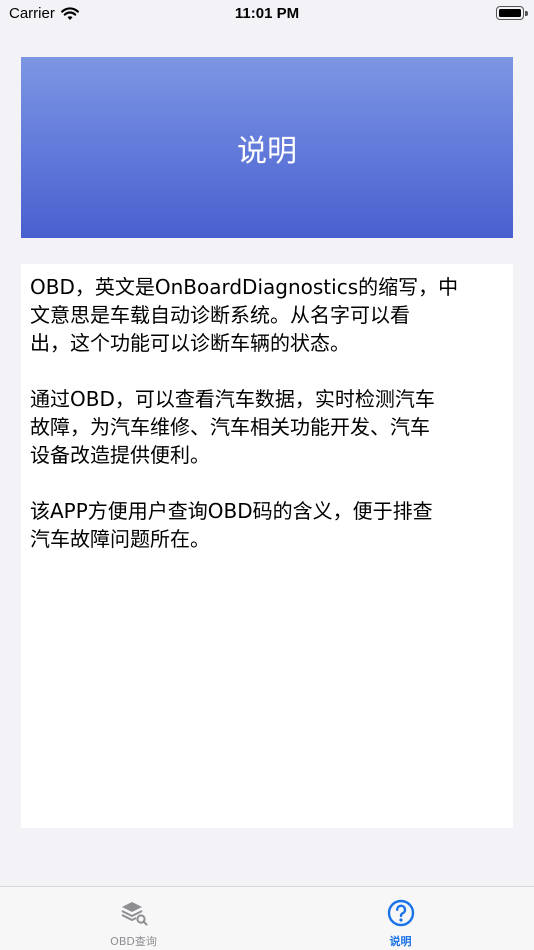  Describe the element at coordinates (512, 13) in the screenshot. I see `battery-icon` at that location.